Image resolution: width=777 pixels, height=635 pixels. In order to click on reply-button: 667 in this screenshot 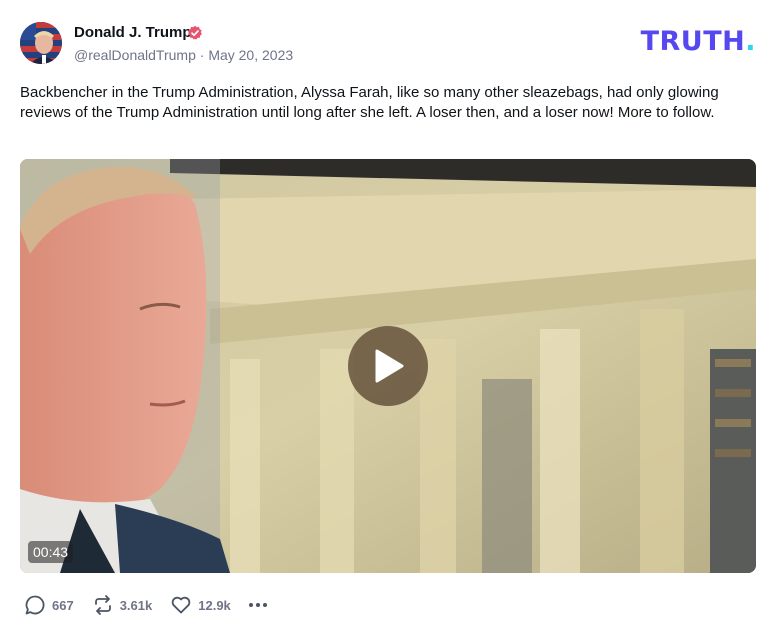, I will do `click(49, 605)`.